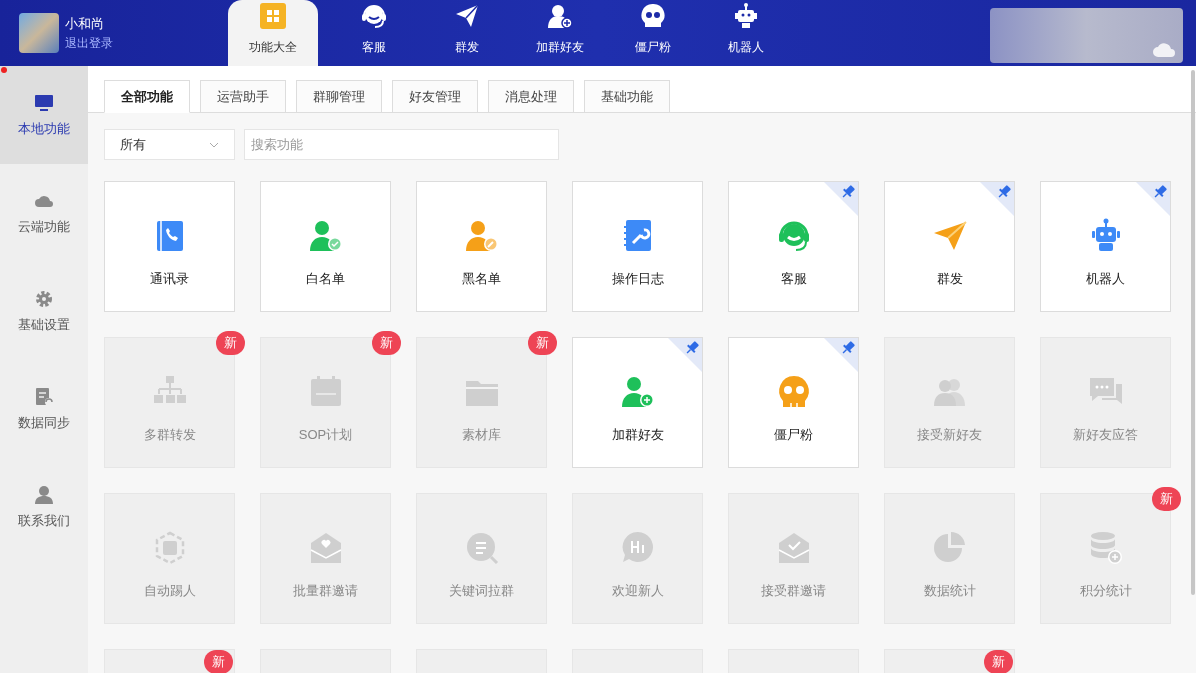 The width and height of the screenshot is (1196, 673). I want to click on sidebar-item: 数据同步, so click(44, 409).